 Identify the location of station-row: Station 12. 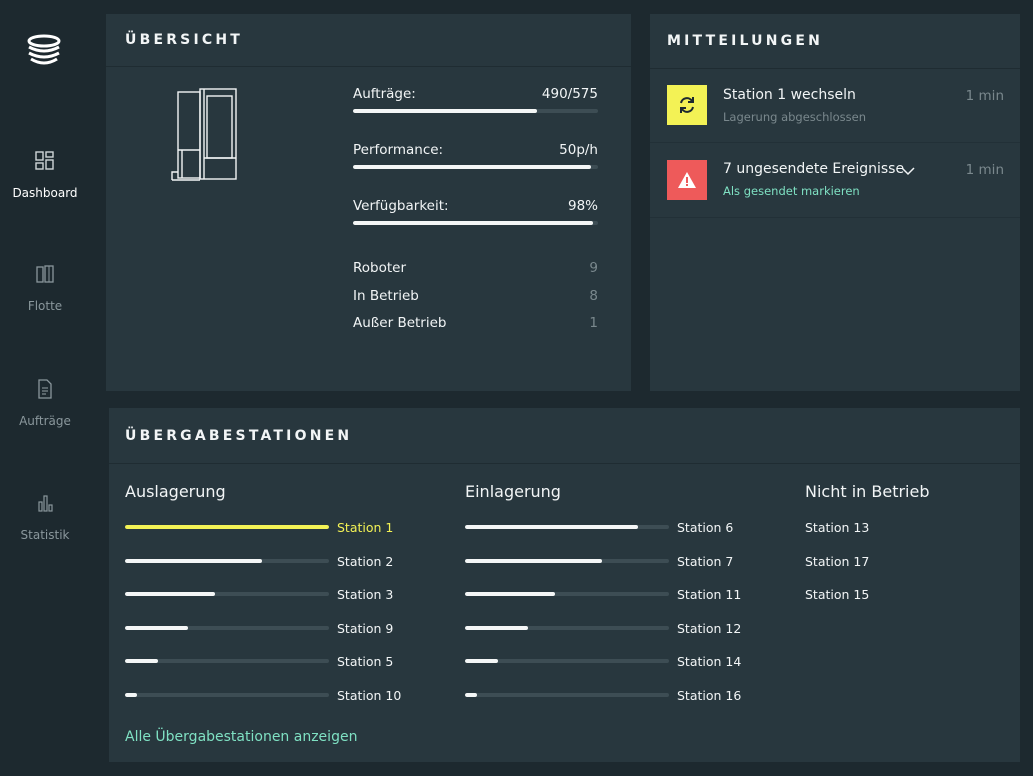
(603, 628).